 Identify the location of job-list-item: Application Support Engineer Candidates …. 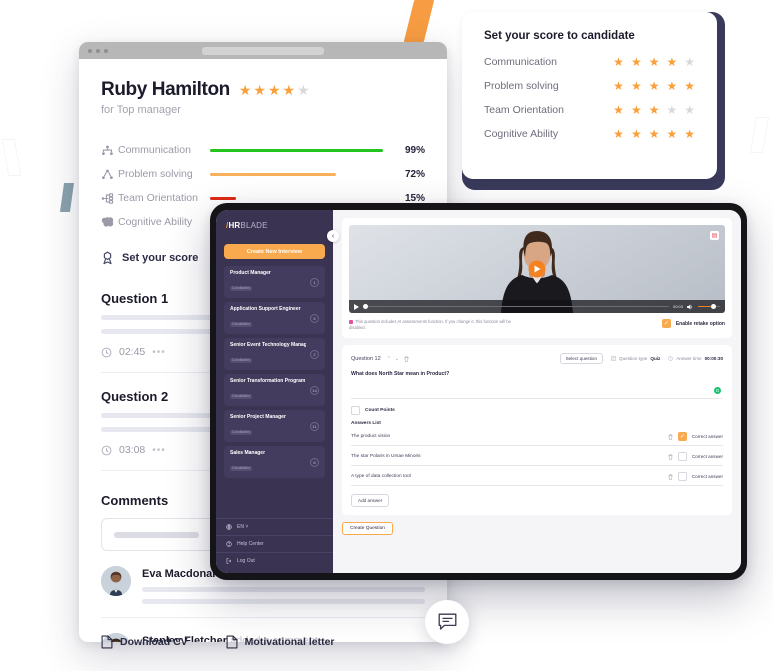
(274, 318).